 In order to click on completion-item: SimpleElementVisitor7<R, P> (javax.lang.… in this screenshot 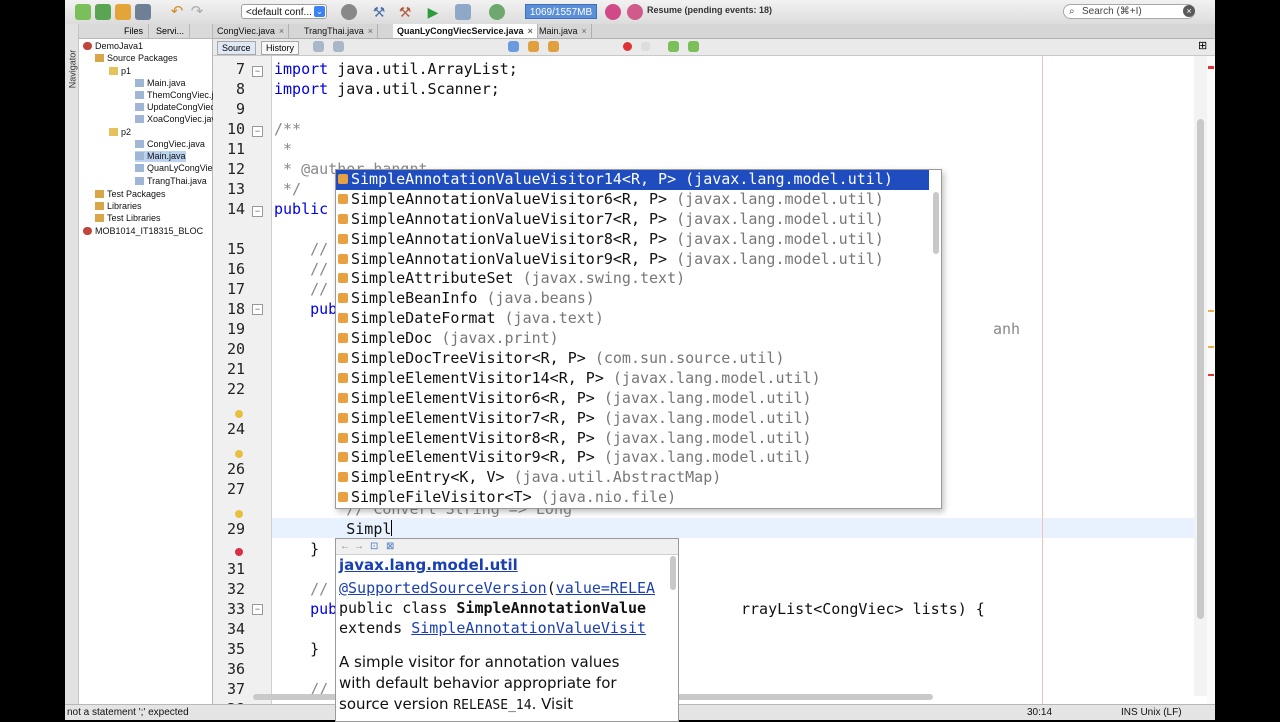, I will do `click(638, 419)`.